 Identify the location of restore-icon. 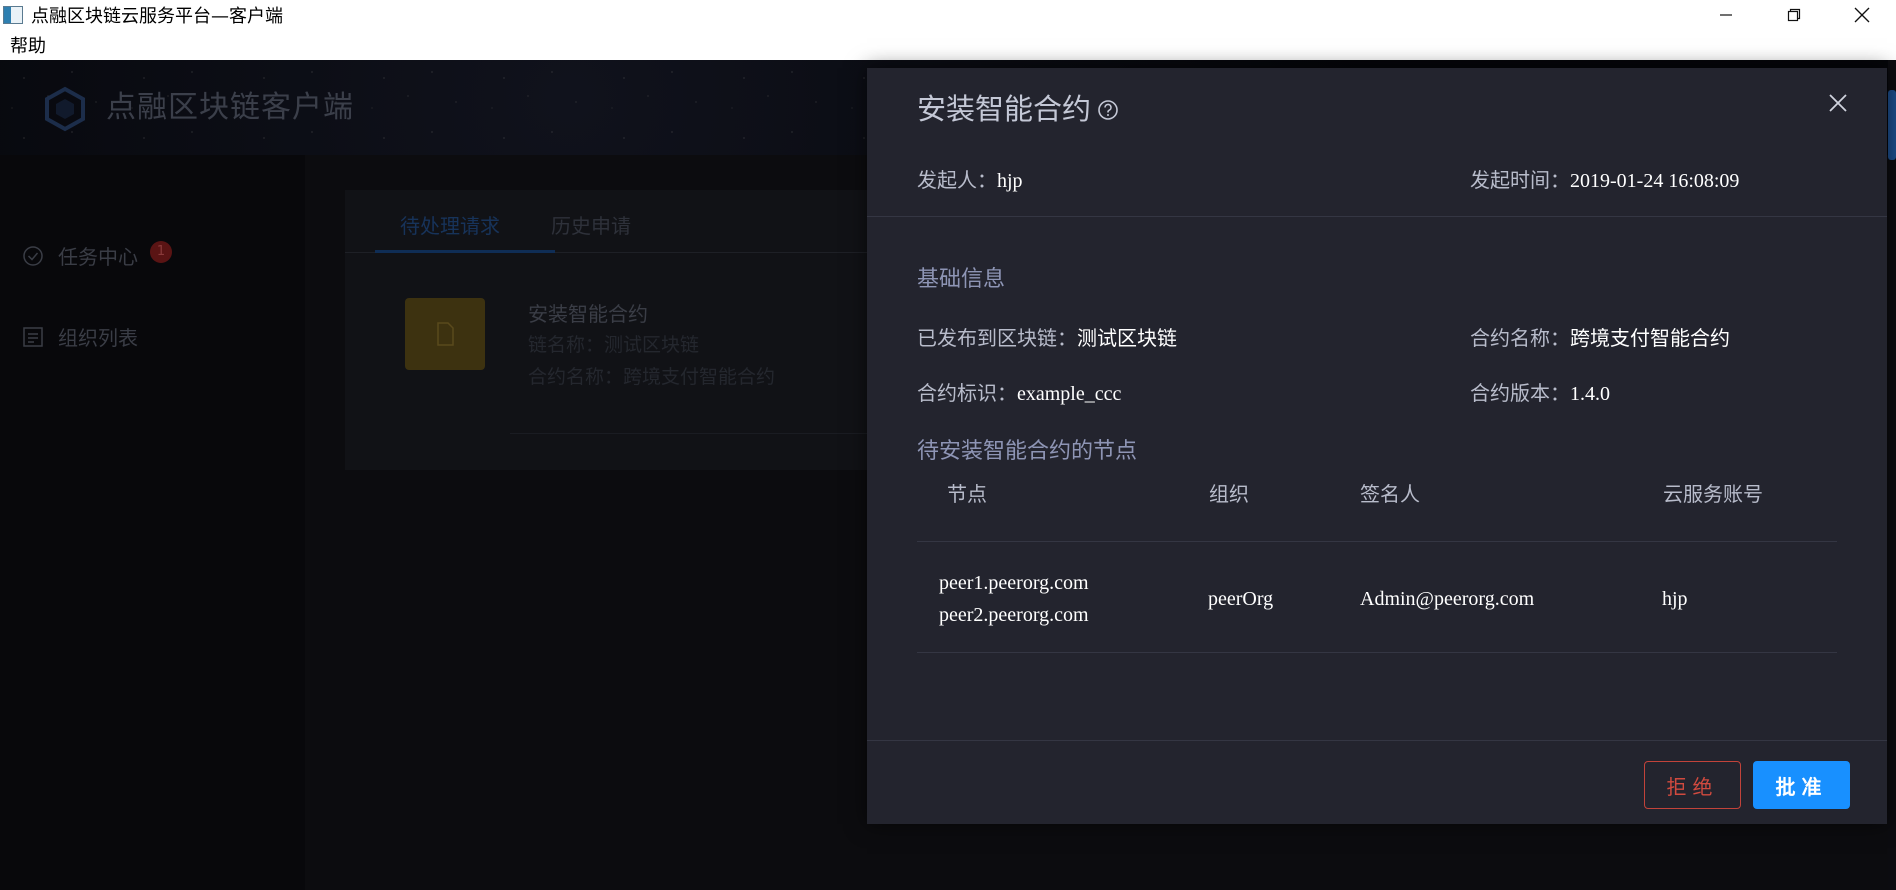
(1794, 15).